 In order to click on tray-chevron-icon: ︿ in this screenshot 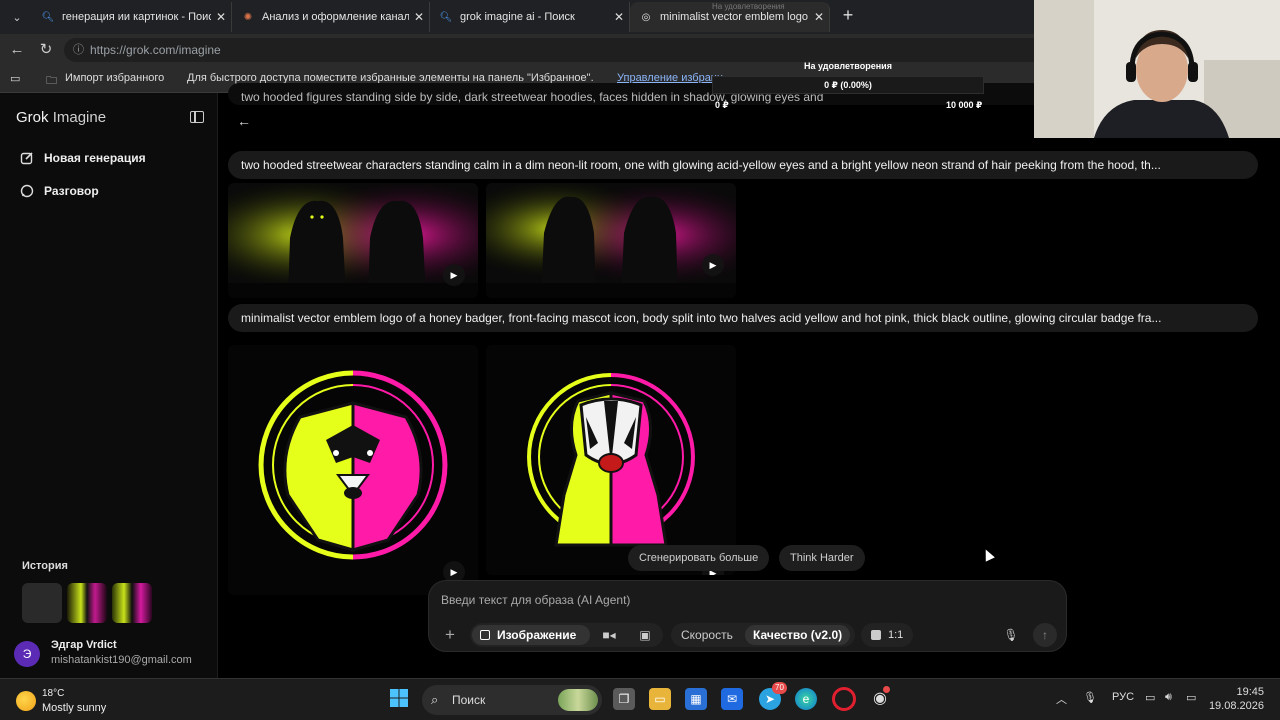, I will do `click(1061, 699)`.